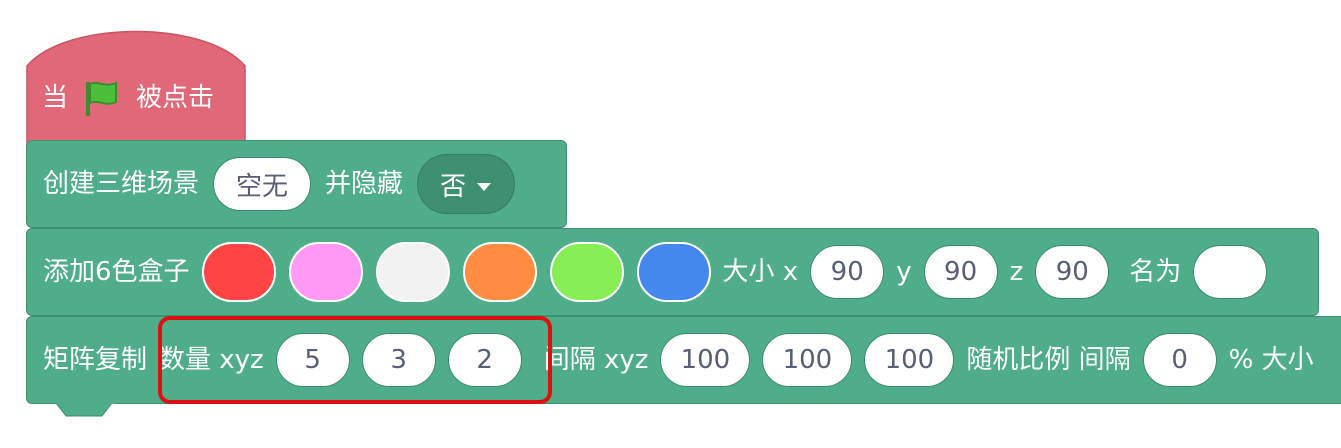  I want to click on dropdown-arrow-icon, so click(484, 184).